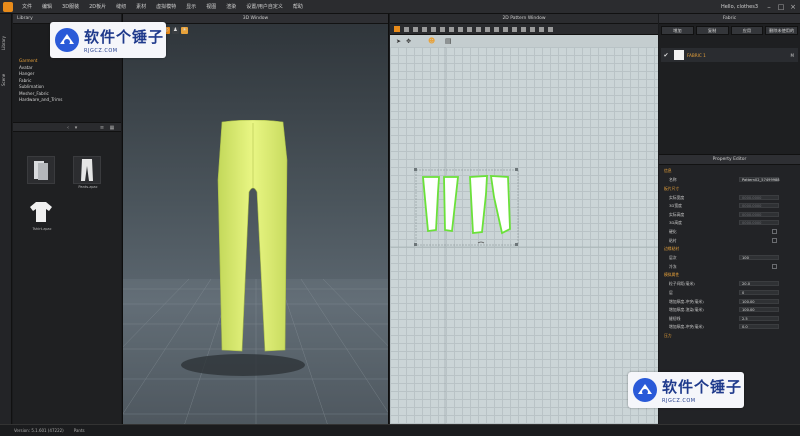 This screenshot has width=800, height=436. I want to click on watermark-logo-icon, so click(67, 40).